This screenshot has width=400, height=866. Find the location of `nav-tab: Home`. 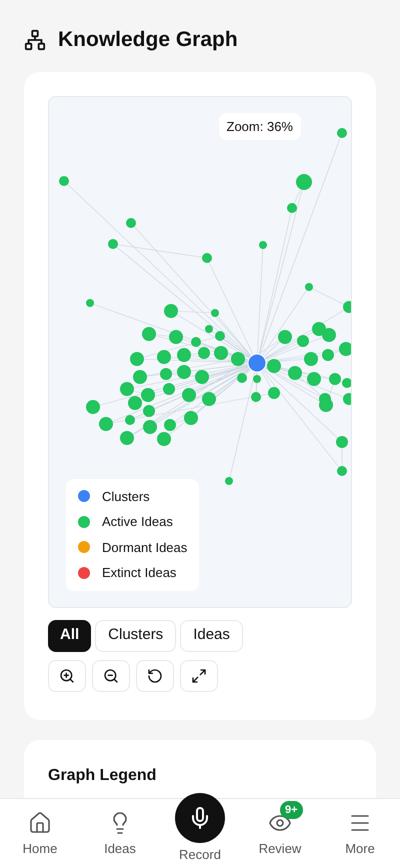

nav-tab: Home is located at coordinates (40, 828).